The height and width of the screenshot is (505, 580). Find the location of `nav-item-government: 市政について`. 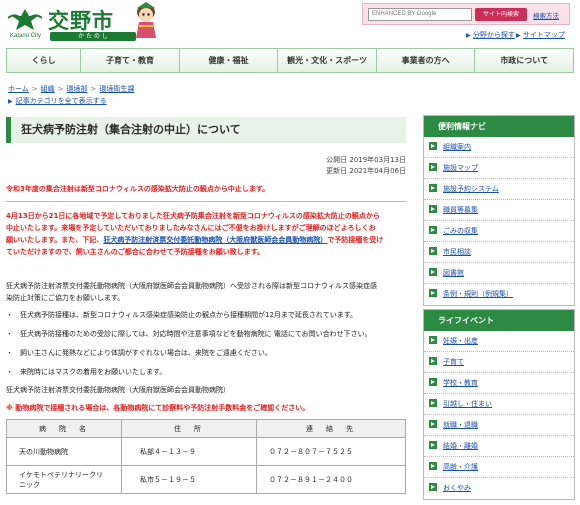

nav-item-government: 市政について is located at coordinates (524, 60).